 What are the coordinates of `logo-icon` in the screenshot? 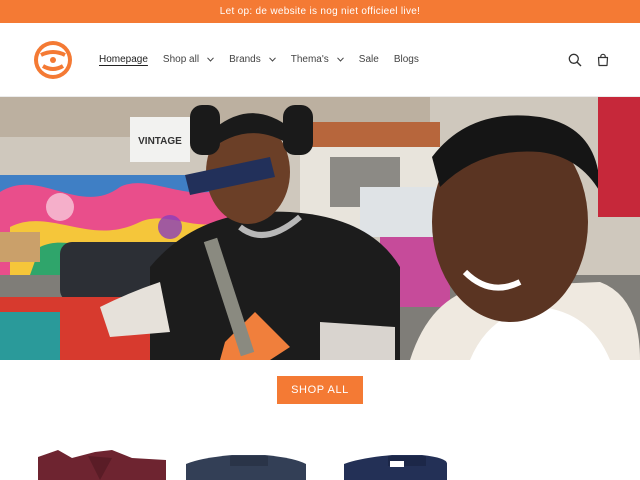 It's located at (53, 60).